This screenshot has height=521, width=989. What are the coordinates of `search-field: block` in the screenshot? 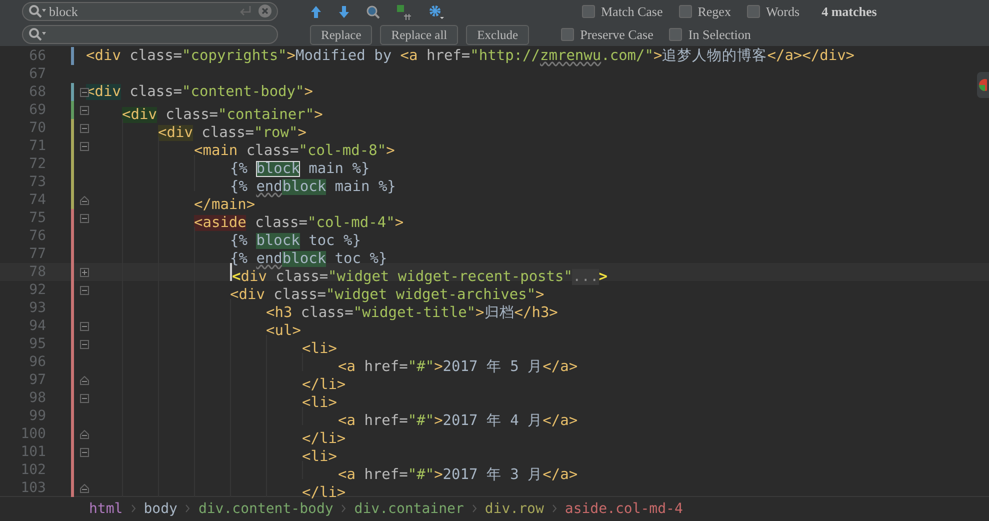 It's located at (150, 12).